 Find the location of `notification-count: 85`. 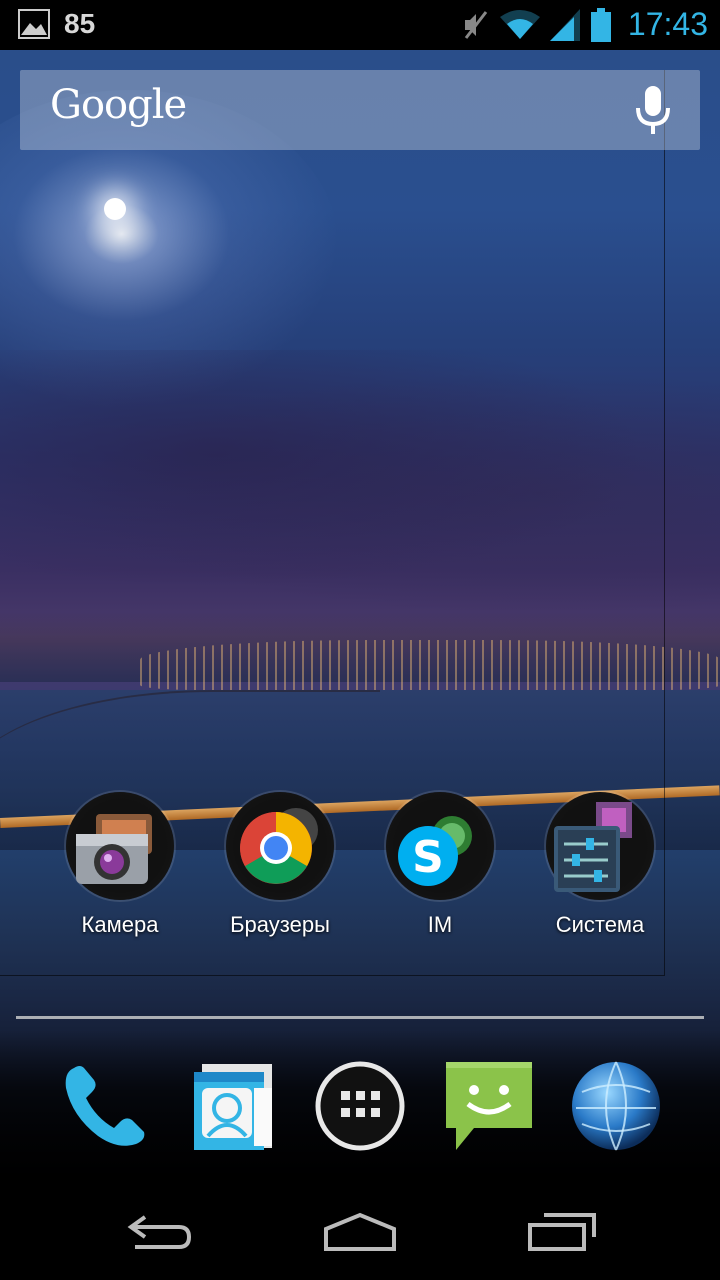

notification-count: 85 is located at coordinates (80, 23).